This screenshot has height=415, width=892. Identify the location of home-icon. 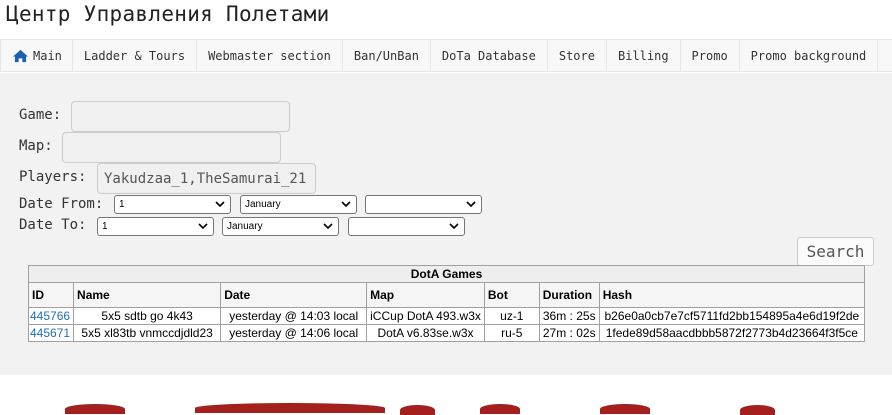
(20, 55).